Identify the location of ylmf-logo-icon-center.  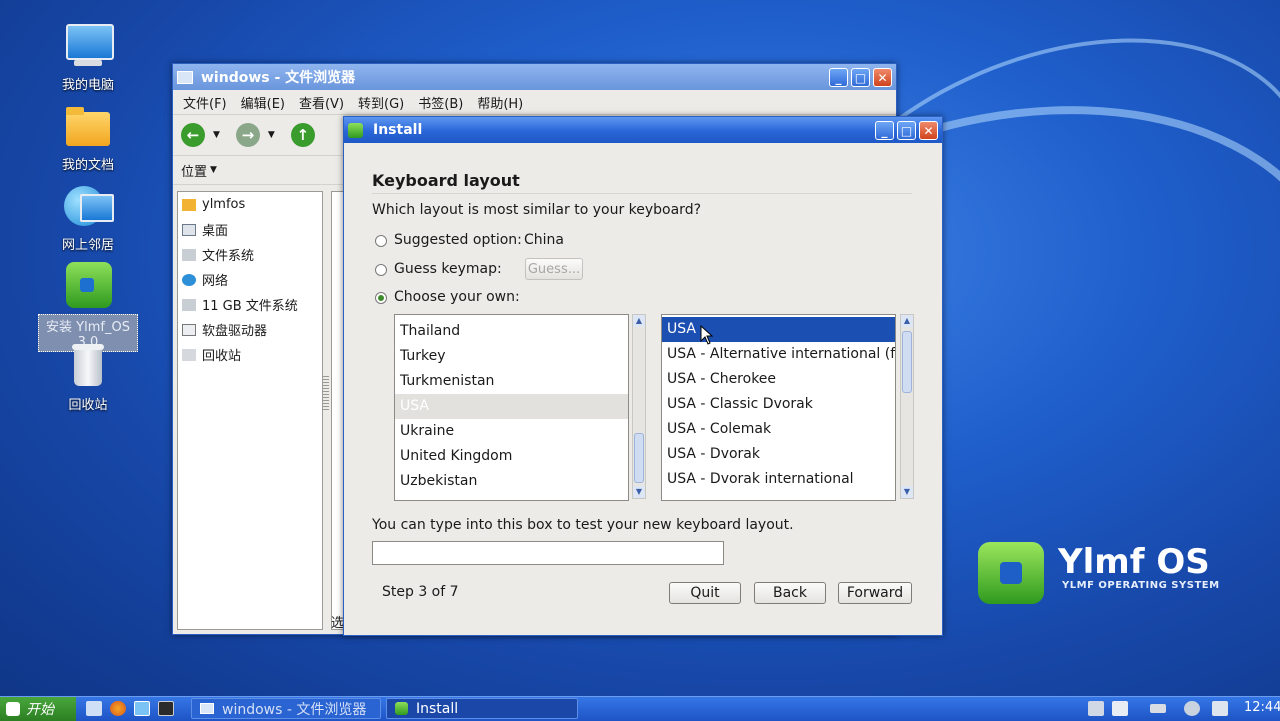
(1011, 573).